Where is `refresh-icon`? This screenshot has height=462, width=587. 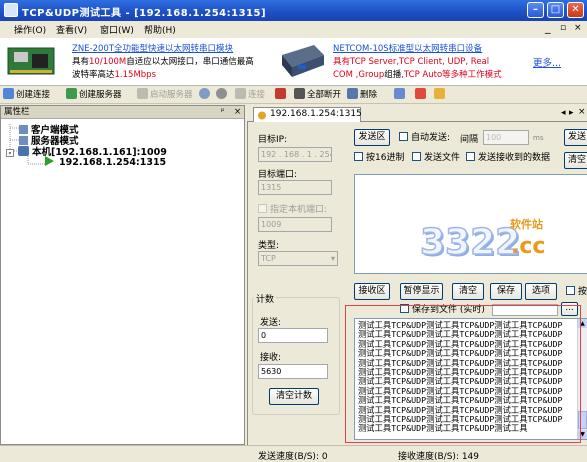
refresh-icon is located at coordinates (222, 95).